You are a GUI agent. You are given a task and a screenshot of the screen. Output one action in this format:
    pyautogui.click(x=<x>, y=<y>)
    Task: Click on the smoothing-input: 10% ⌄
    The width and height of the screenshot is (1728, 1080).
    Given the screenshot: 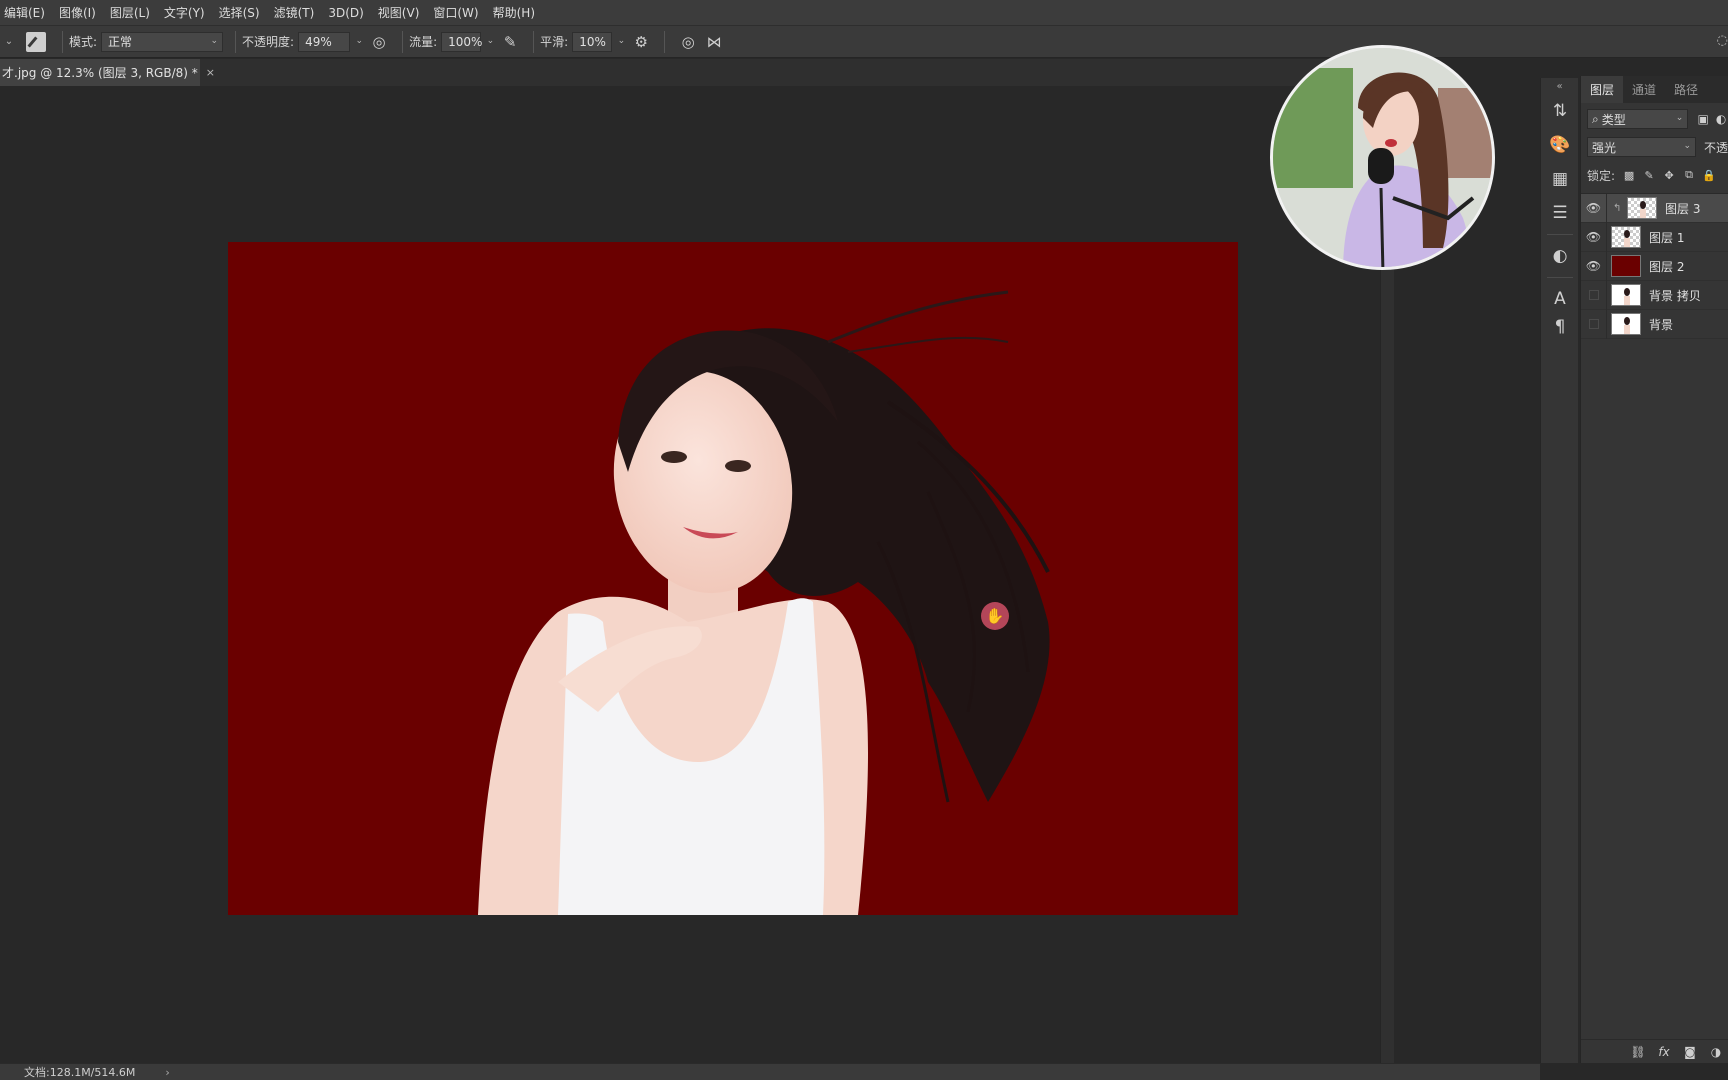 What is the action you would take?
    pyautogui.click(x=598, y=41)
    